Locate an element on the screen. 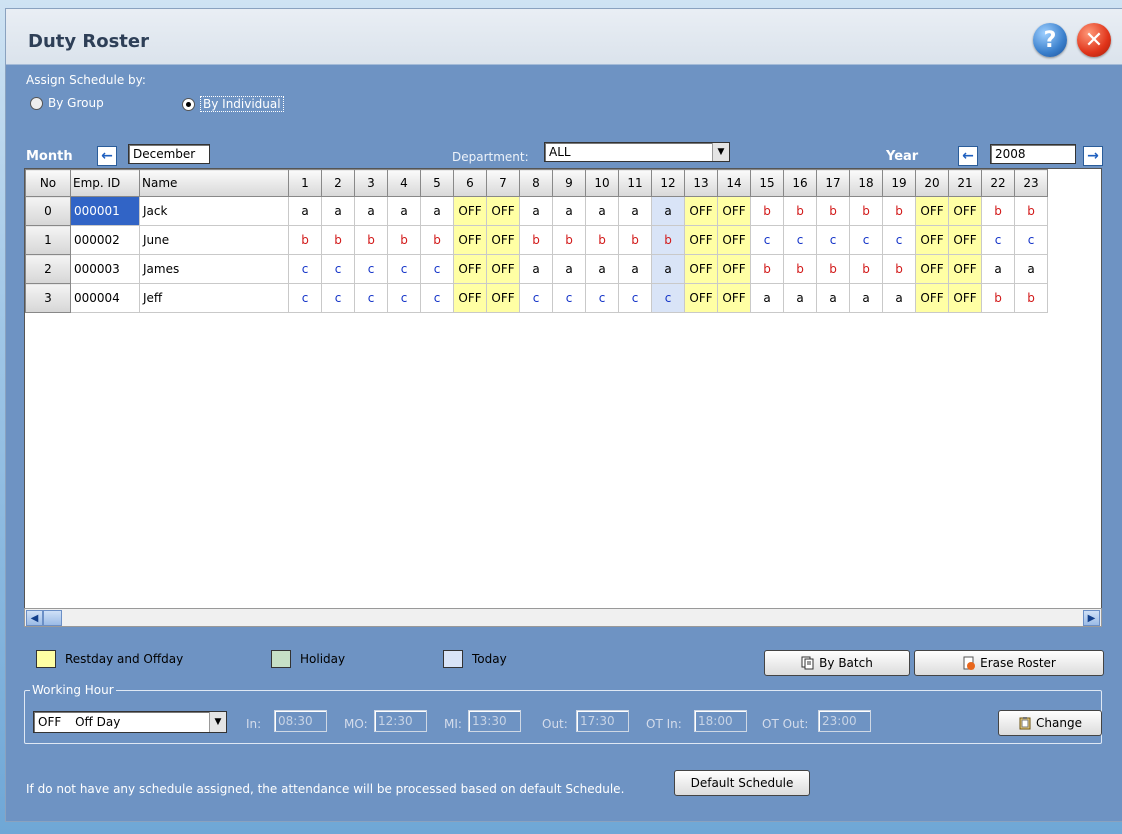 The width and height of the screenshot is (1122, 834). department-select: ALL ▼ is located at coordinates (637, 152).